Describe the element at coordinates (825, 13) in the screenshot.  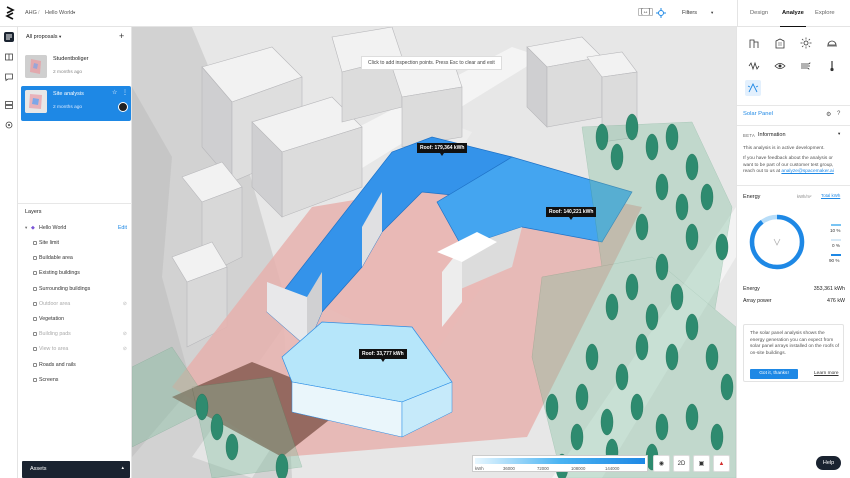
I see `tab-explore: Explore` at that location.